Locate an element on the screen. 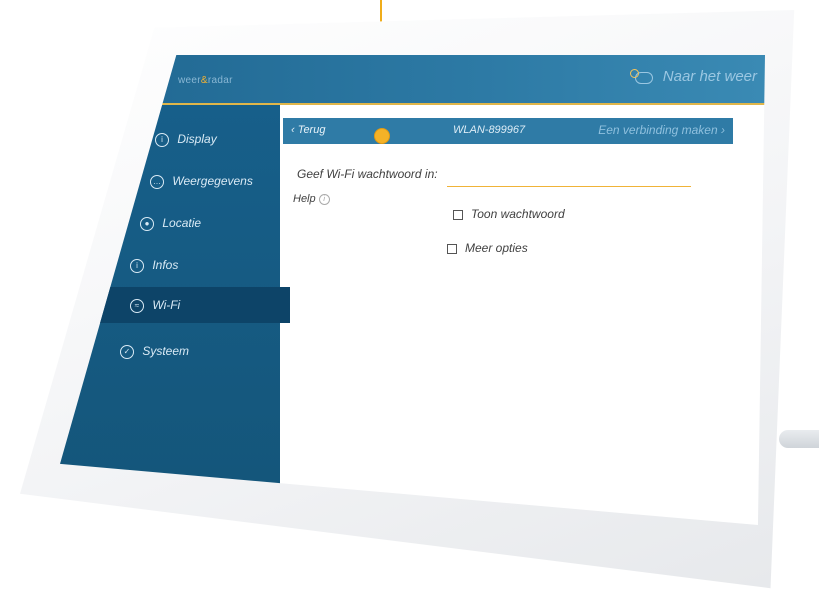 The width and height of the screenshot is (819, 604). show-password-checkbox: Toon wachtwoord is located at coordinates (509, 214).